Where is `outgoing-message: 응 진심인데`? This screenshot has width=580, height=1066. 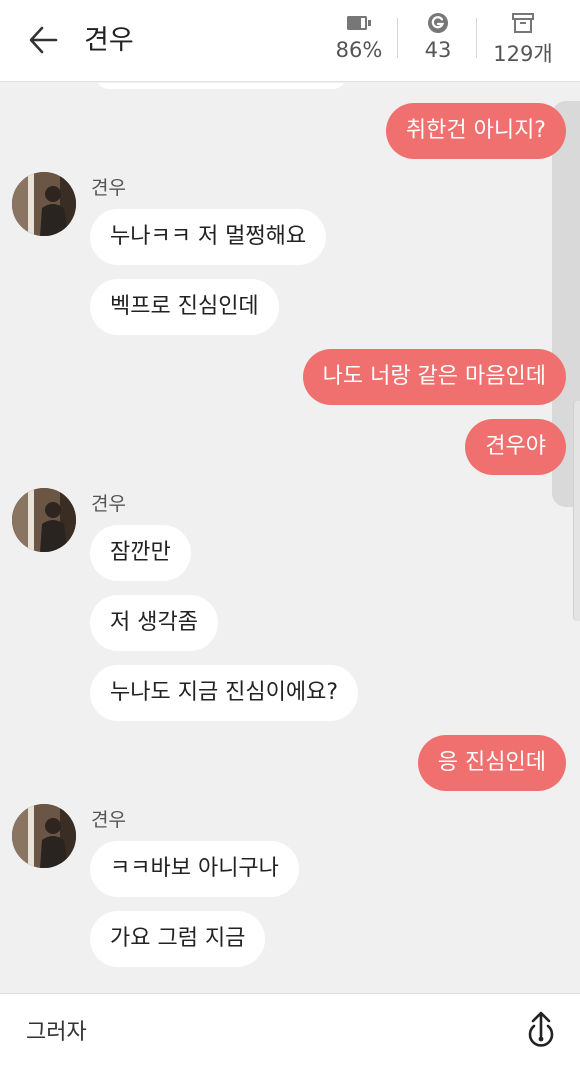
outgoing-message: 응 진심인데 is located at coordinates (491, 763).